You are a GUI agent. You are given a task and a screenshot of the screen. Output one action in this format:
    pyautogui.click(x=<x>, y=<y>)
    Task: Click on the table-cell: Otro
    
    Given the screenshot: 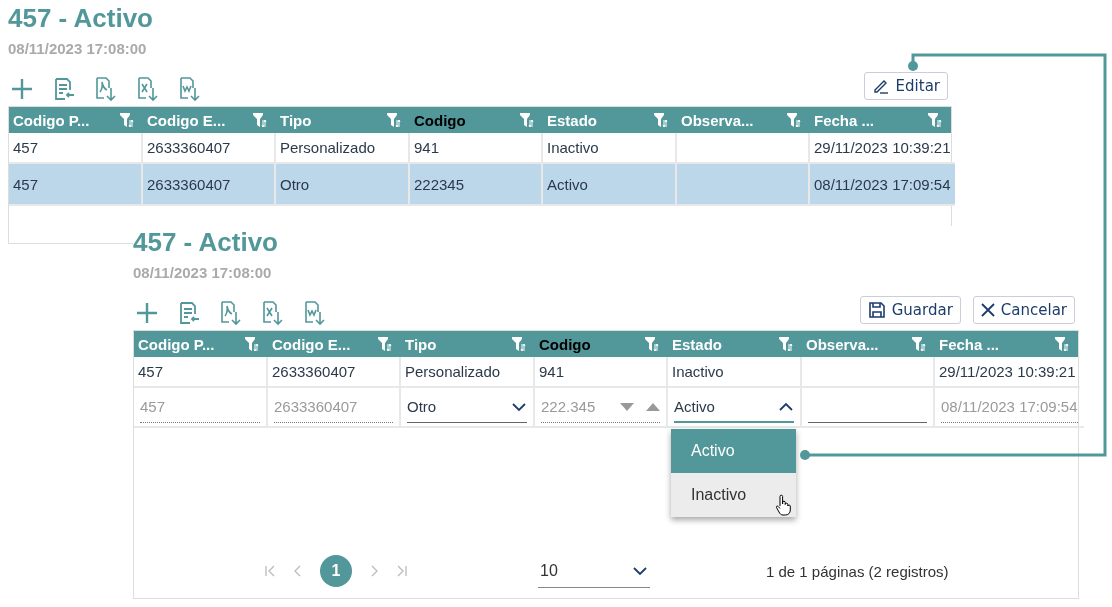 What is the action you would take?
    pyautogui.click(x=343, y=185)
    